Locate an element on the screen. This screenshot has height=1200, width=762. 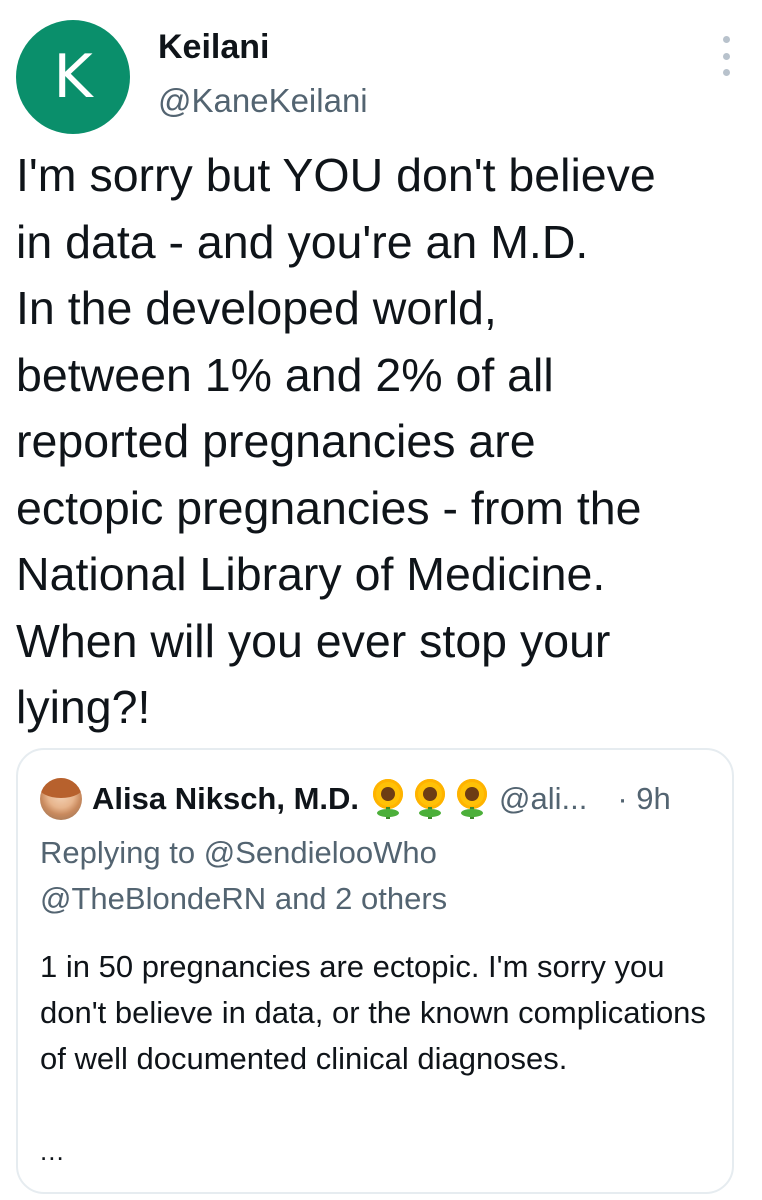
mention-link: @TheBlondeRN is located at coordinates (153, 898).